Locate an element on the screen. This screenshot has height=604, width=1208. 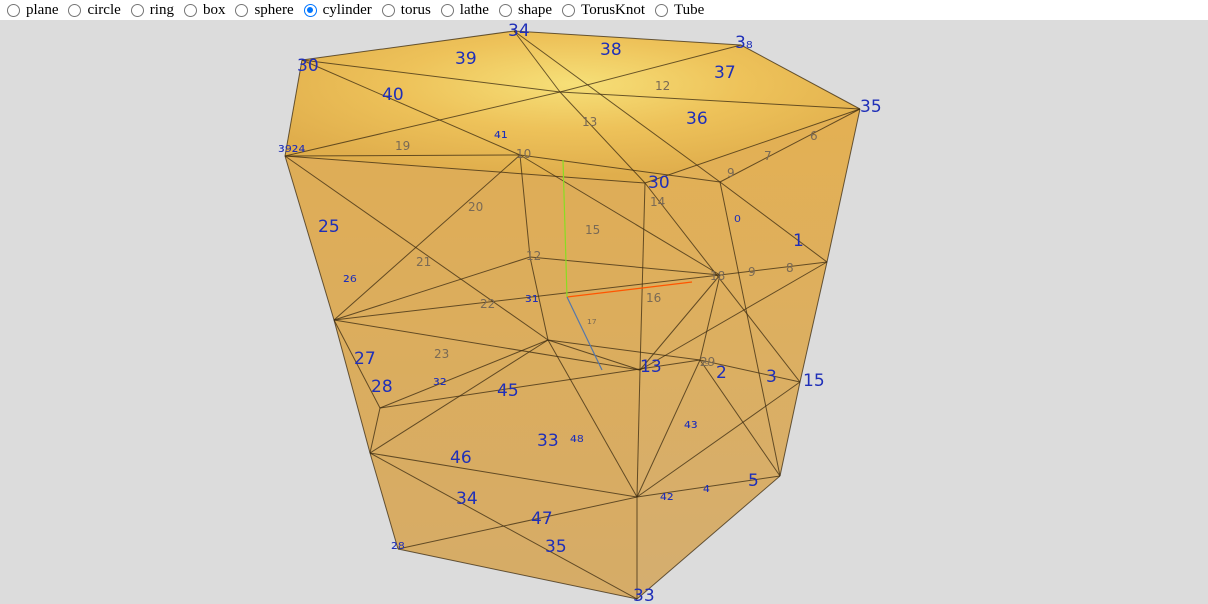
vertex-index-label: 40 is located at coordinates (393, 95).